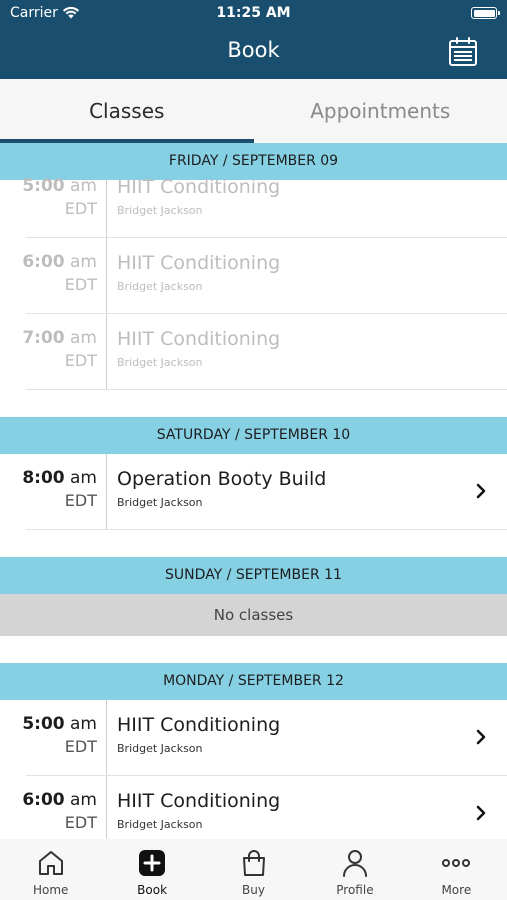 This screenshot has height=900, width=507. I want to click on status-time: 11:25 AM, so click(253, 13).